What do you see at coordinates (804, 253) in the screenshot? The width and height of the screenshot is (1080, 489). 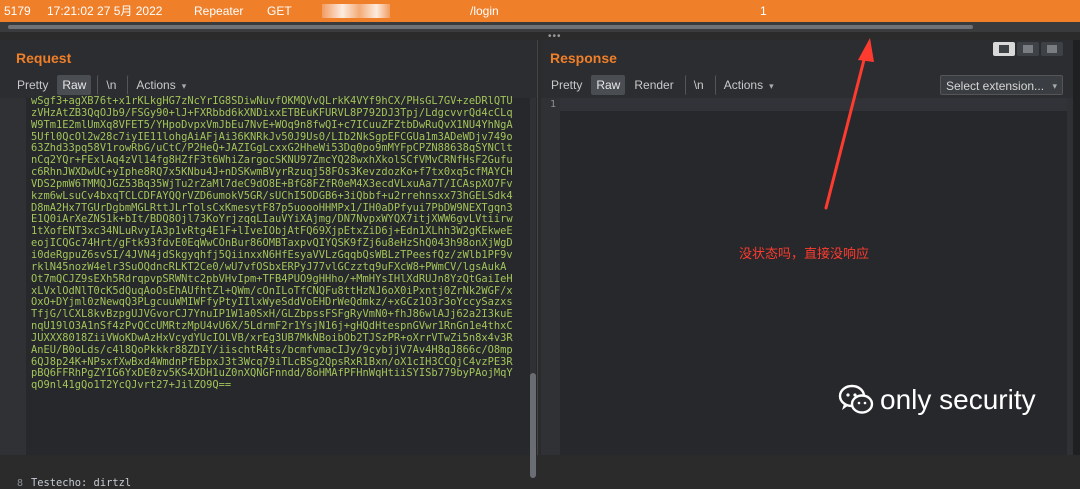 I see `annotation-text: 没状态吗，直接没响应` at bounding box center [804, 253].